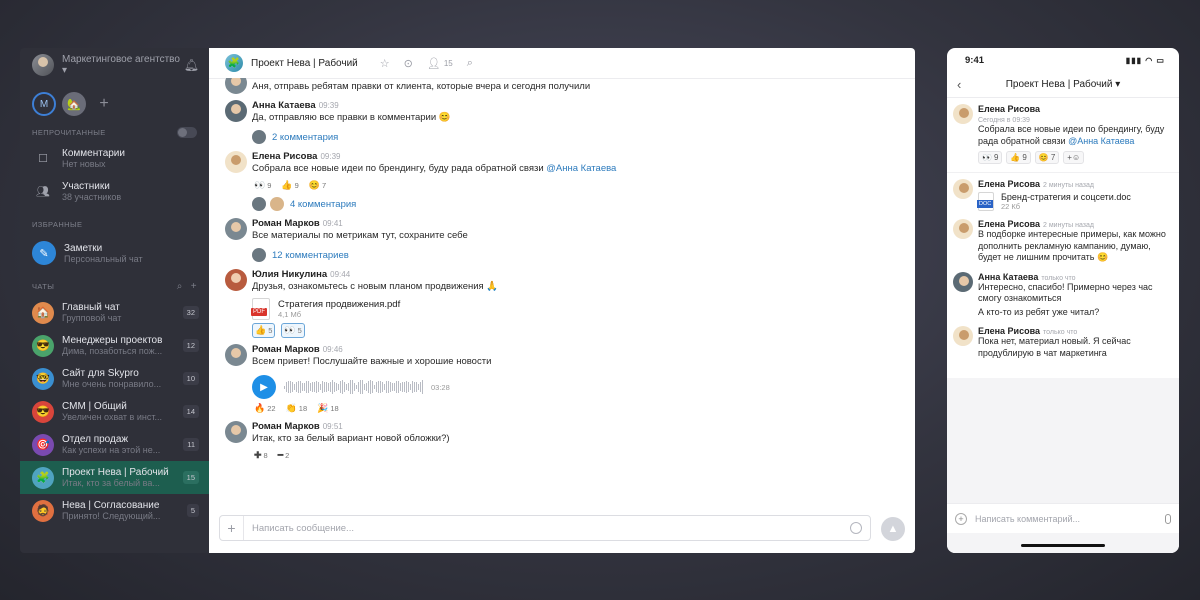  Describe the element at coordinates (385, 63) in the screenshot. I see `star-icon: ☆` at that location.